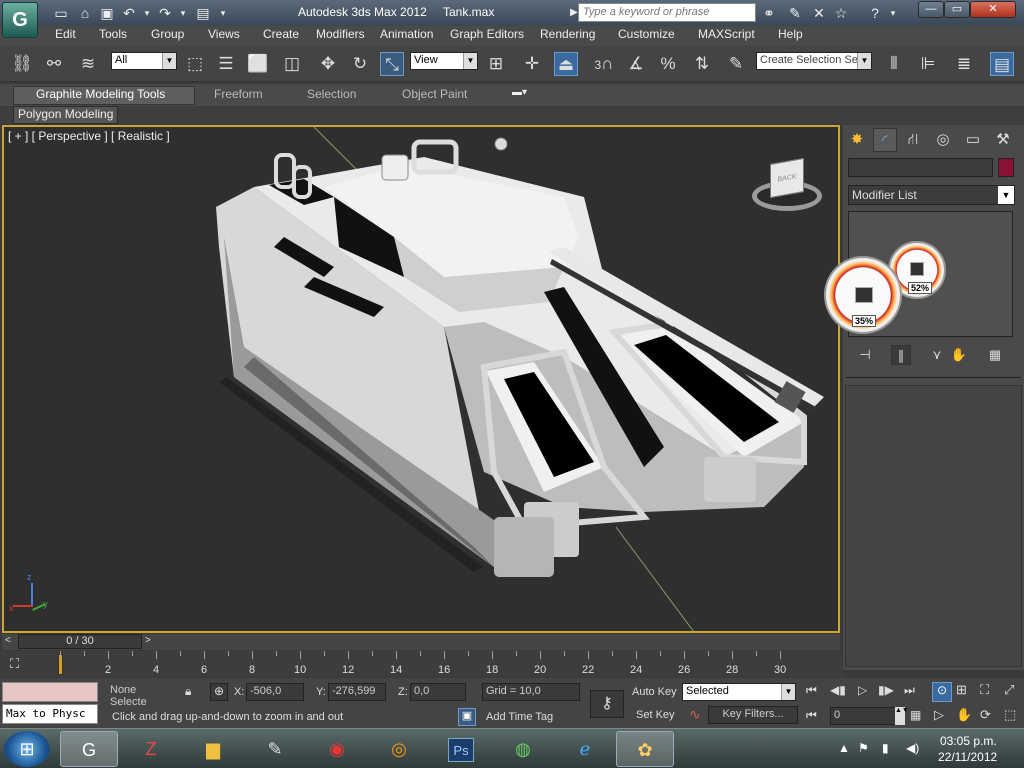 This screenshot has height=768, width=1024. I want to click on communication-center-icon: ✕, so click(819, 13).